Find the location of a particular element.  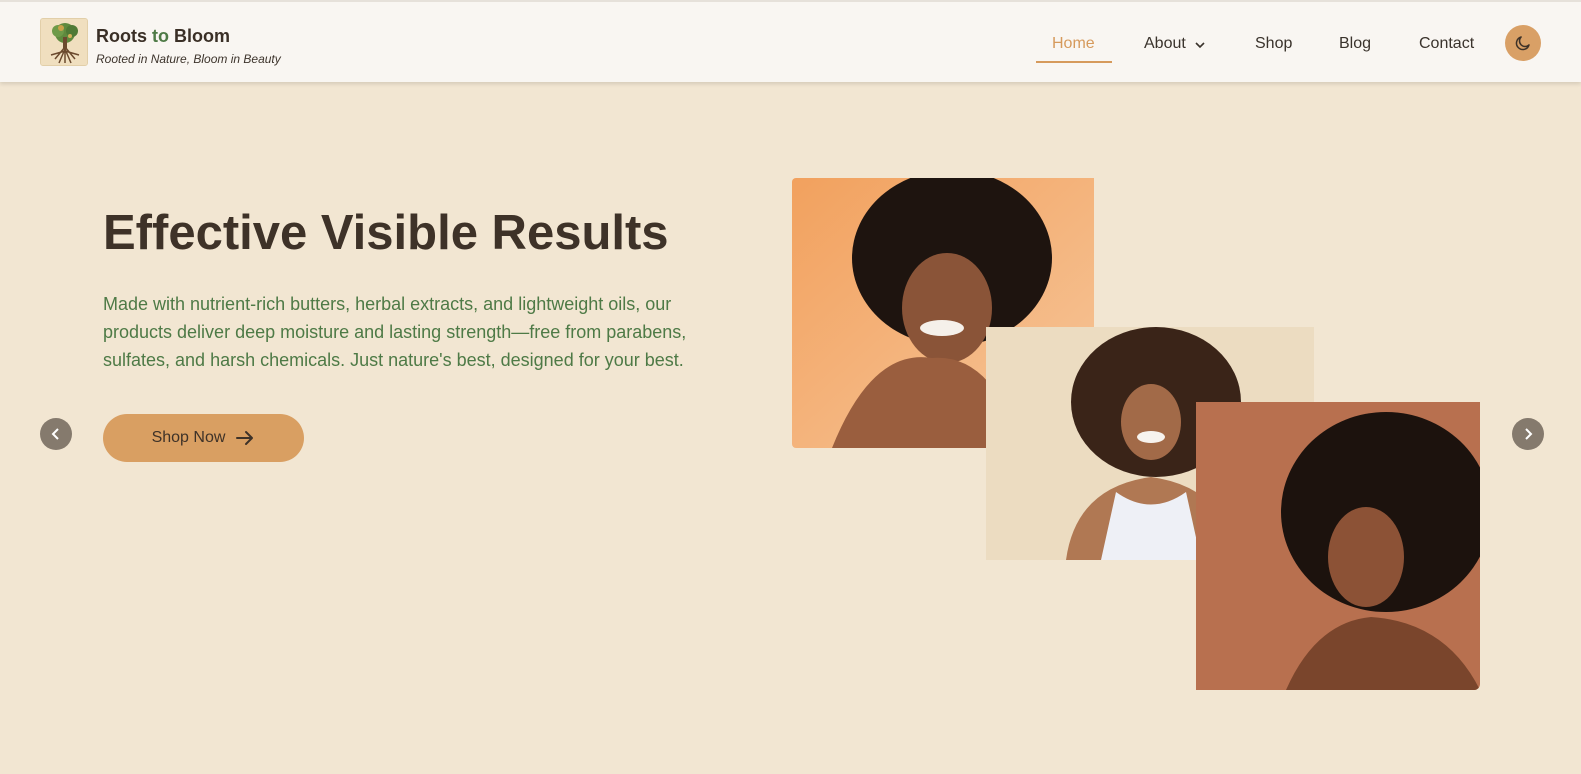

shop-now-button: Shop Now is located at coordinates (203, 438).